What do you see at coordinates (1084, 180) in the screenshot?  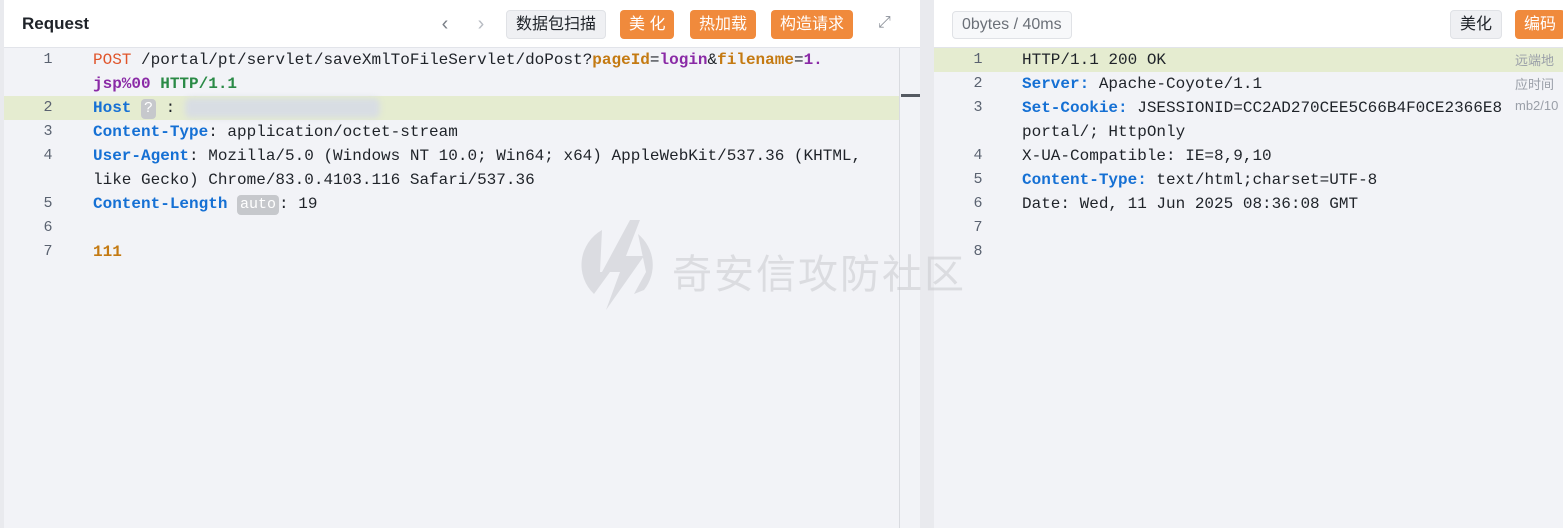 I see `header-key: Content-Type:` at bounding box center [1084, 180].